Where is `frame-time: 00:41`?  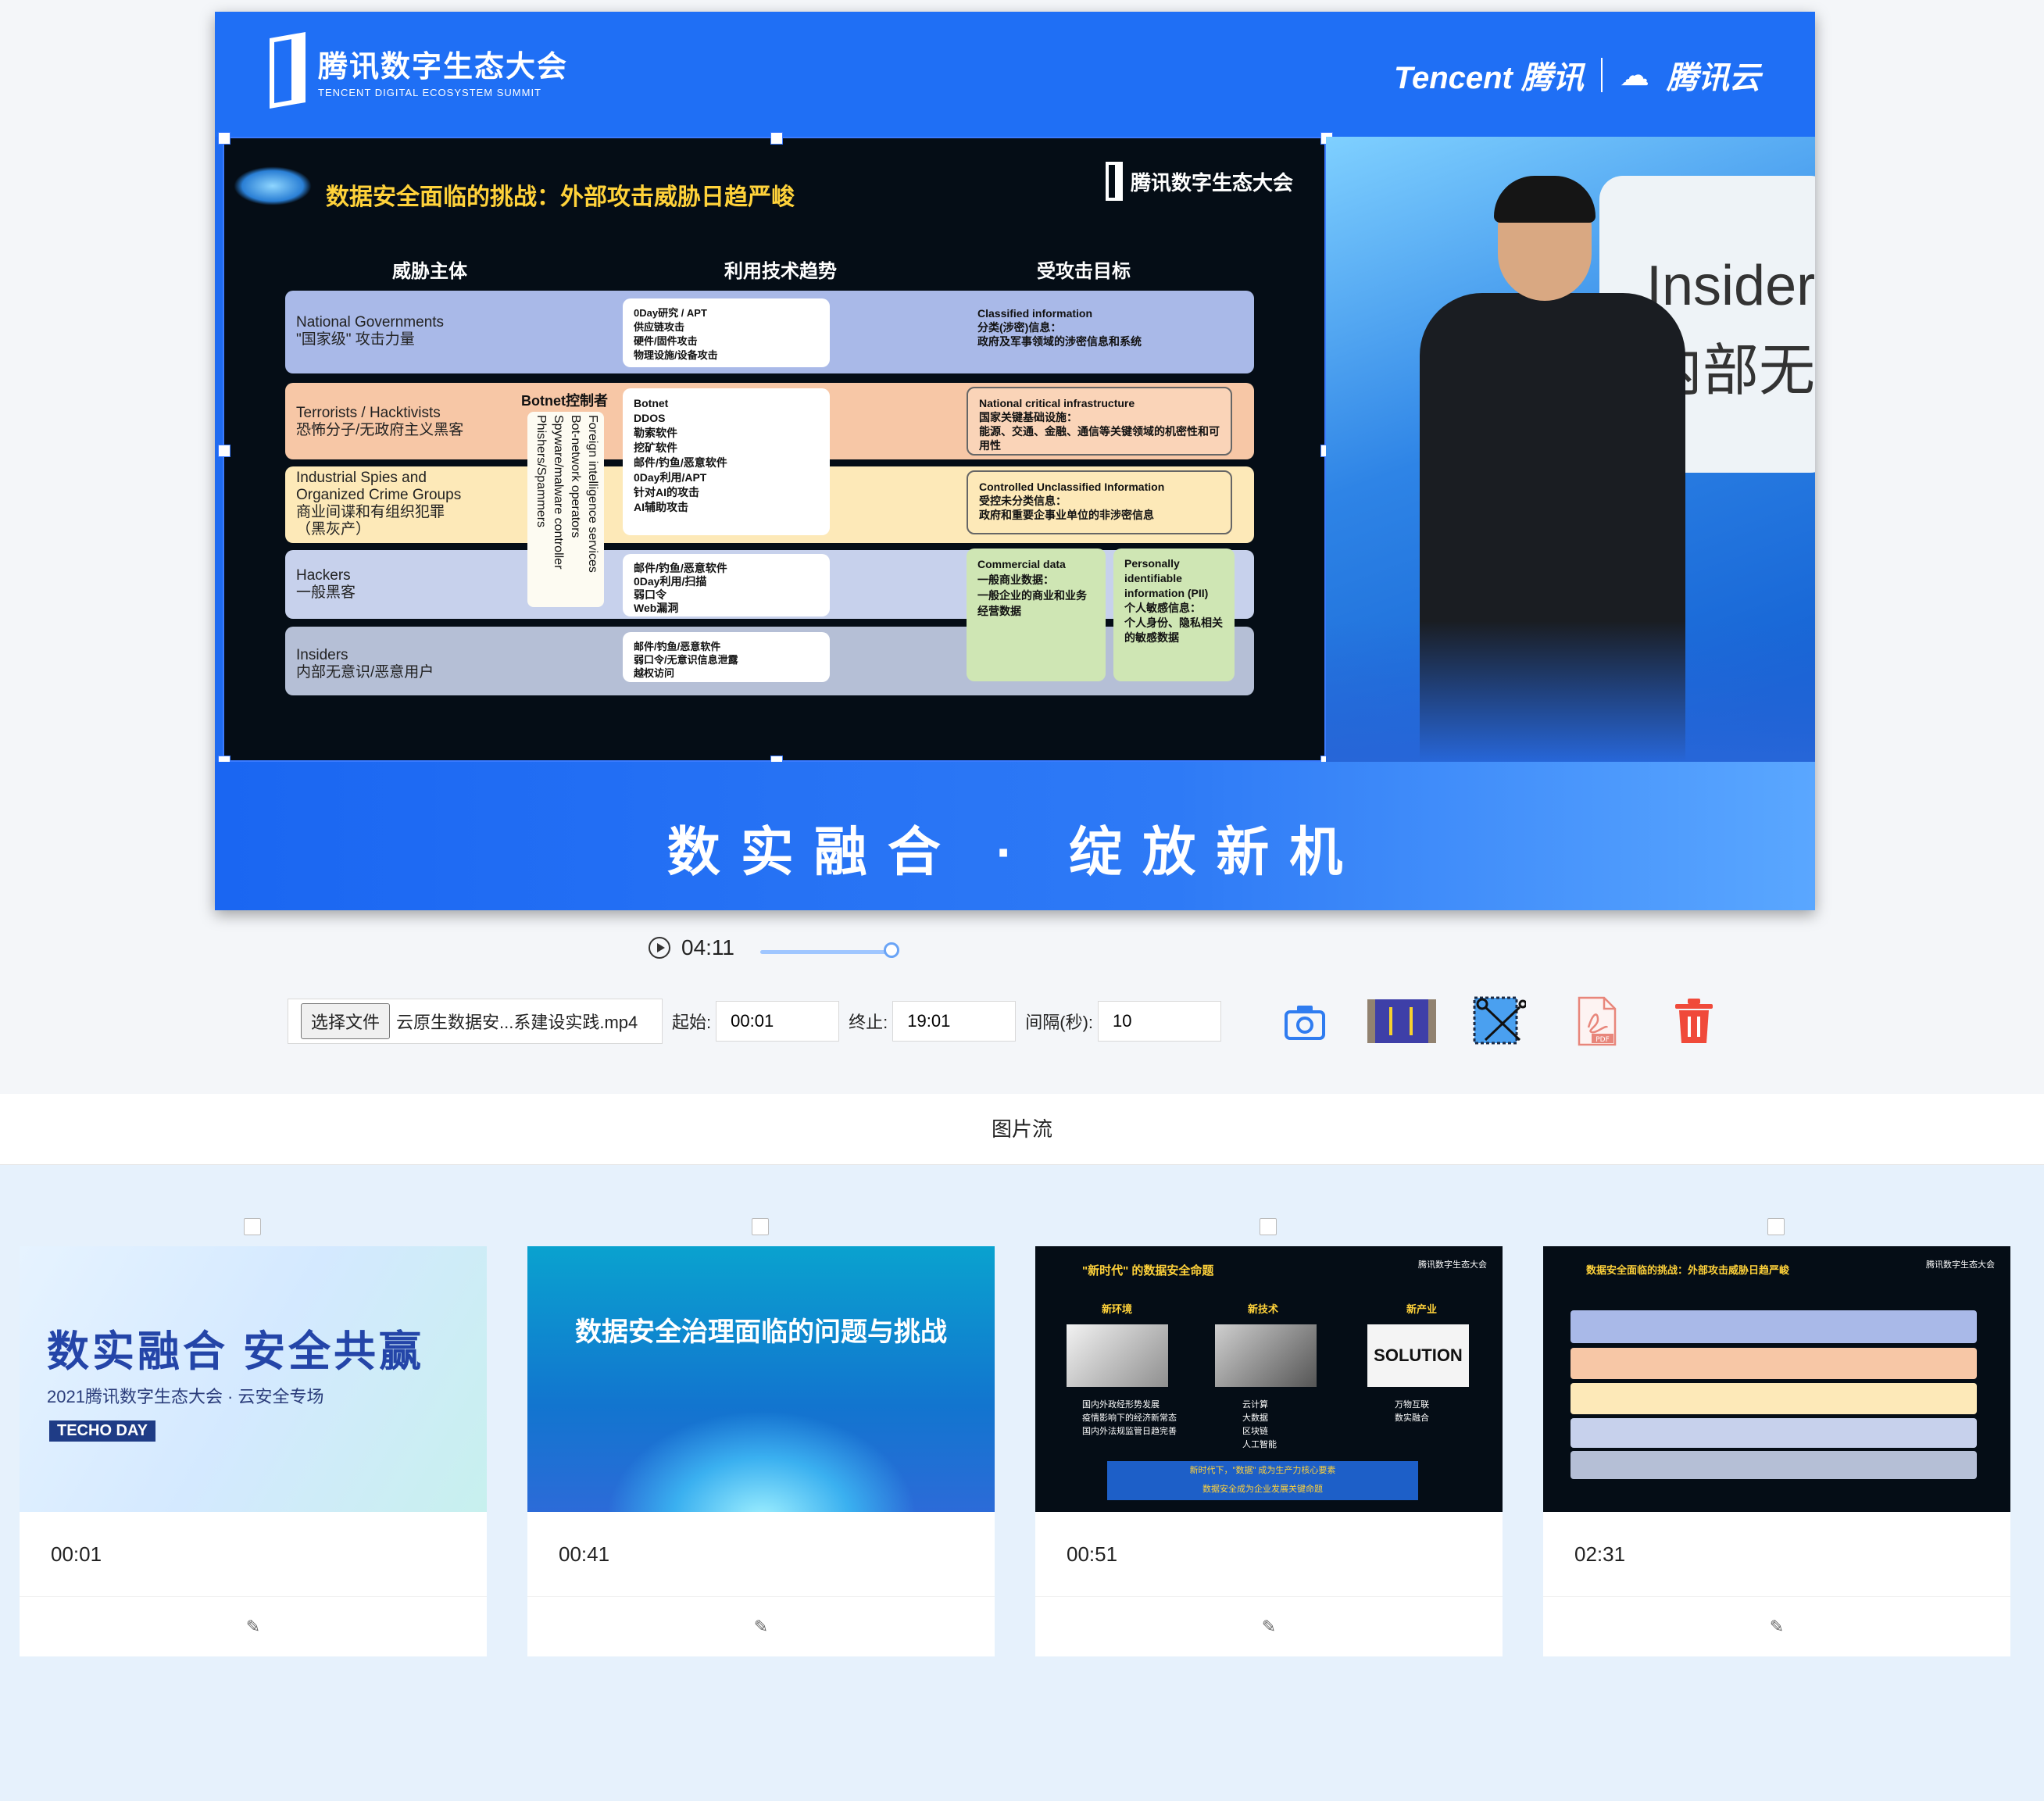 frame-time: 00:41 is located at coordinates (761, 1554).